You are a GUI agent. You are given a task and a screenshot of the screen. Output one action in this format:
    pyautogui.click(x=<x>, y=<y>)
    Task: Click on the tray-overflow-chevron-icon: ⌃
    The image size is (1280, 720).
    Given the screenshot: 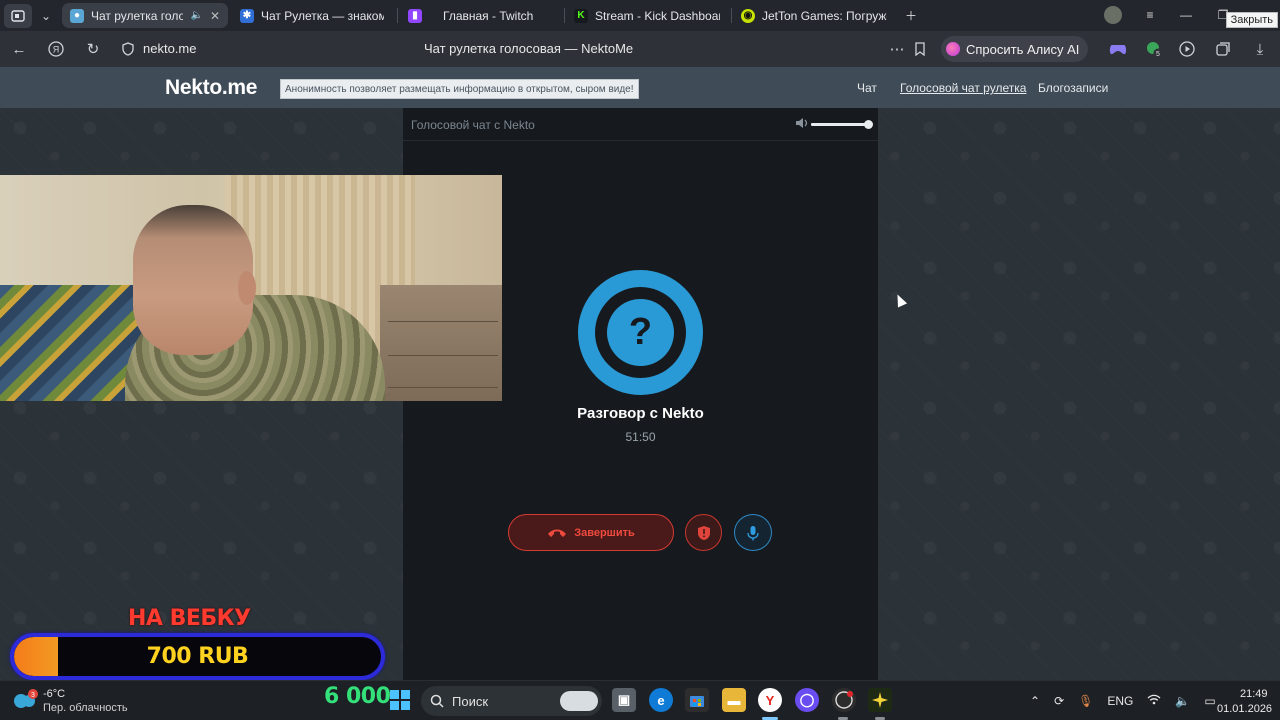 What is the action you would take?
    pyautogui.click(x=1035, y=701)
    